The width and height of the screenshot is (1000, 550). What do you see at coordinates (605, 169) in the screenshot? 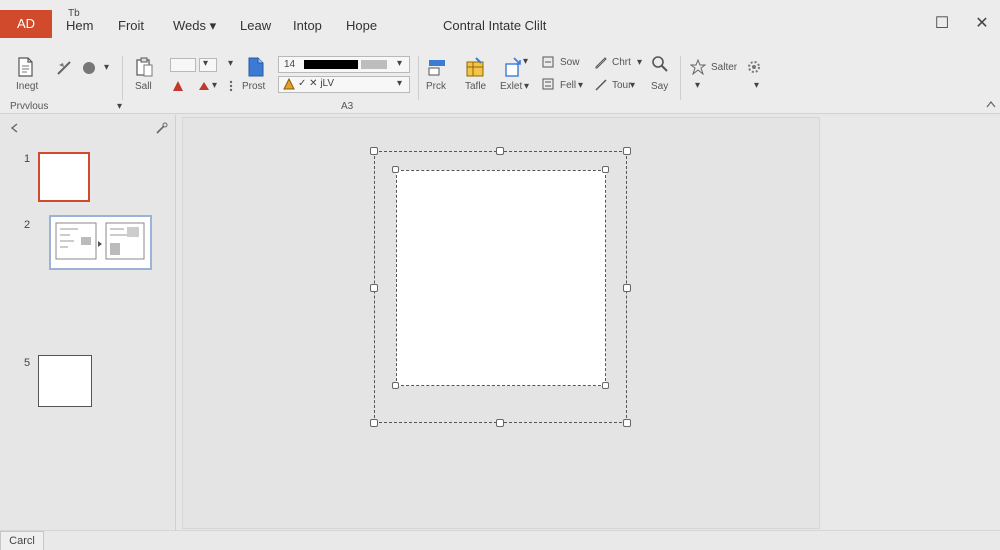
I see `inner-handle-top-right` at bounding box center [605, 169].